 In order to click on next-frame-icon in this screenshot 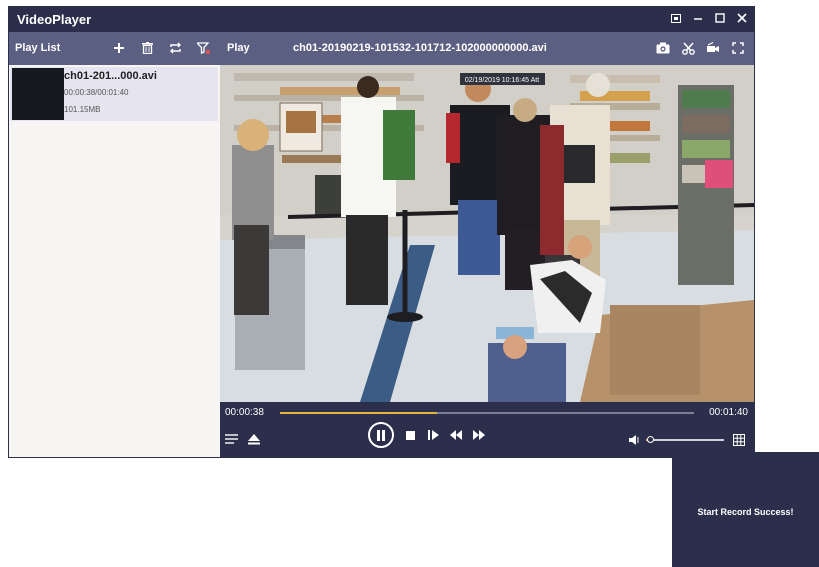, I will do `click(433, 435)`.